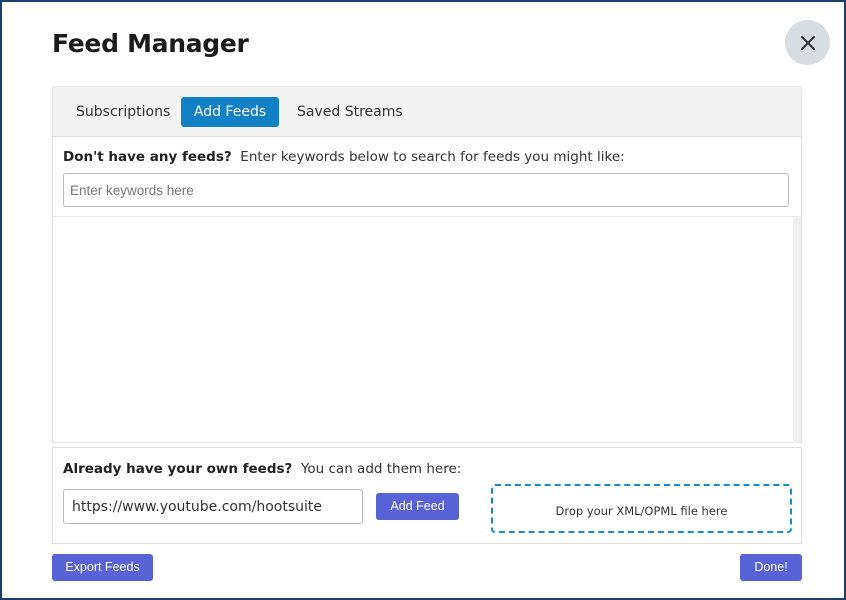 This screenshot has width=846, height=600. I want to click on own-feeds-prompt-text: You can add them here:, so click(381, 469).